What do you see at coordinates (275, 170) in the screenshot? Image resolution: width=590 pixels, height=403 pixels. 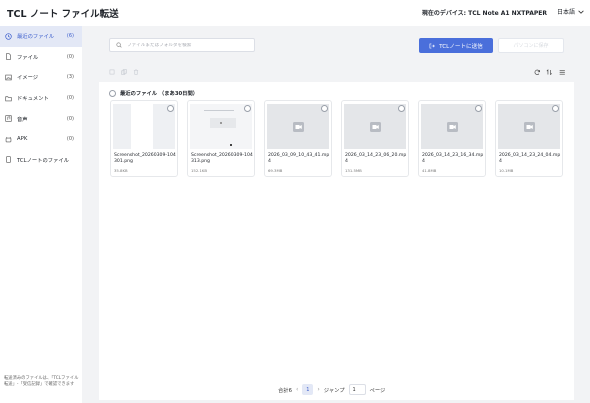 I see `file-size: 69.3MB` at bounding box center [275, 170].